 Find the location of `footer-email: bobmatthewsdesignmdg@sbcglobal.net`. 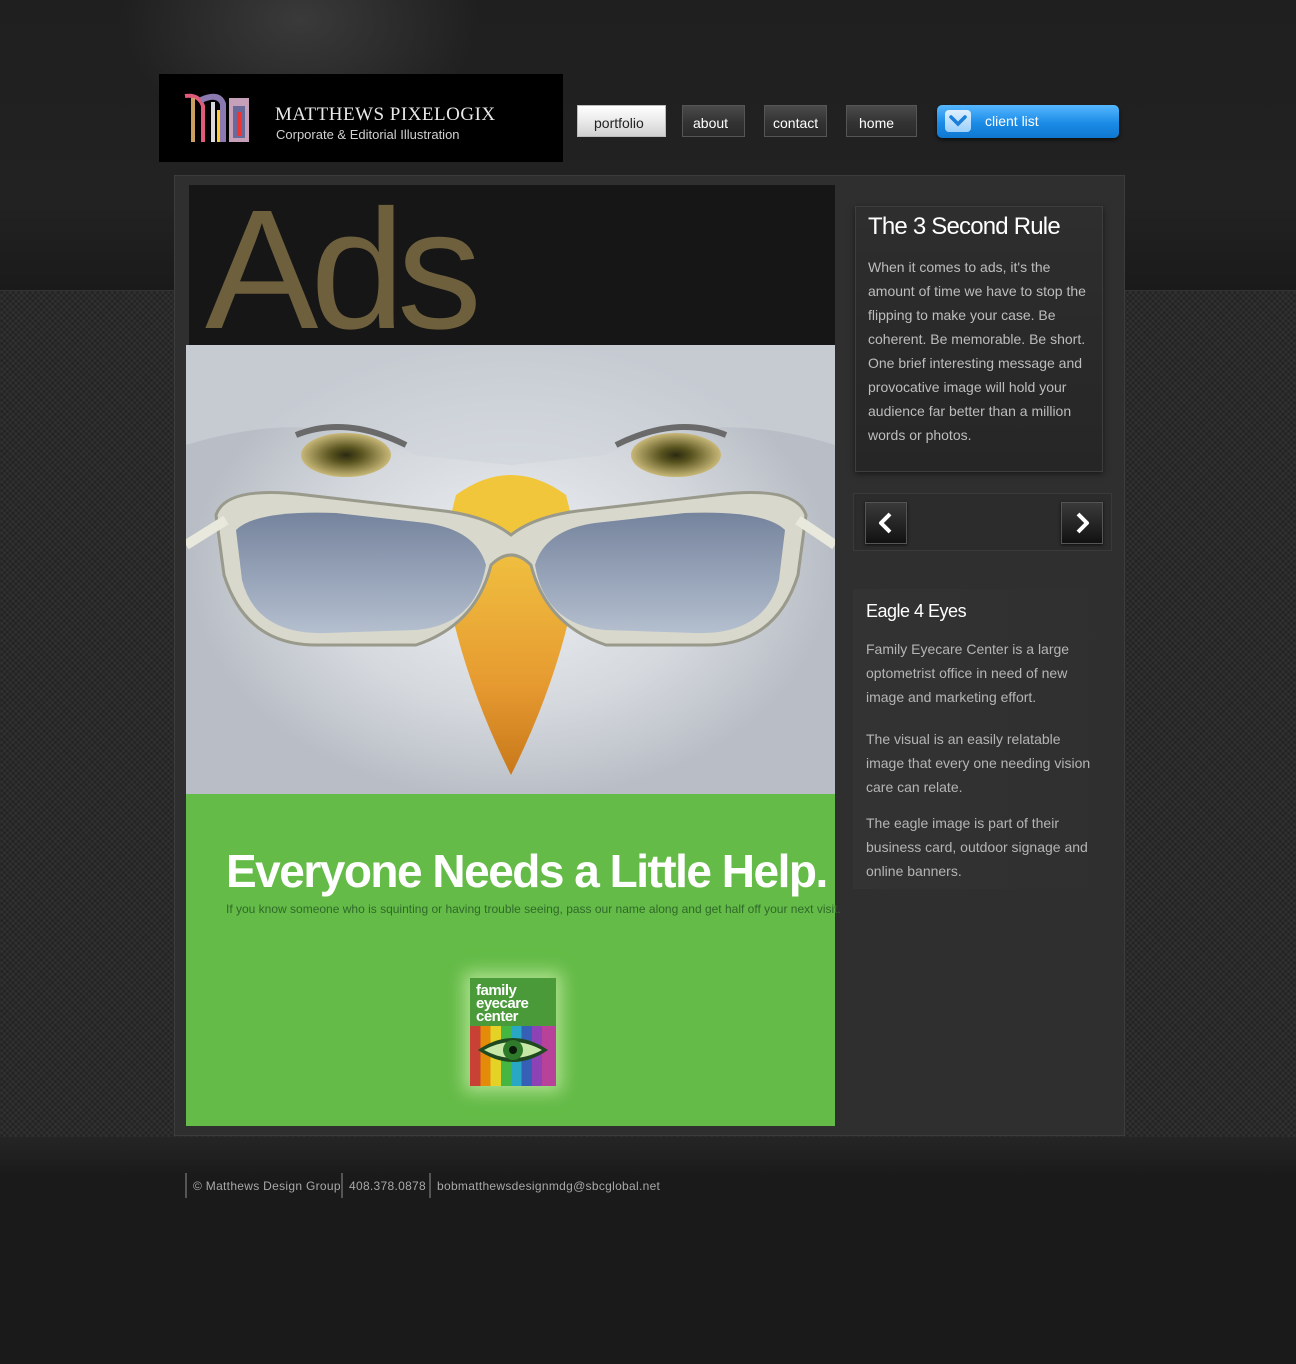

footer-email: bobmatthewsdesignmdg@sbcglobal.net is located at coordinates (544, 1185).